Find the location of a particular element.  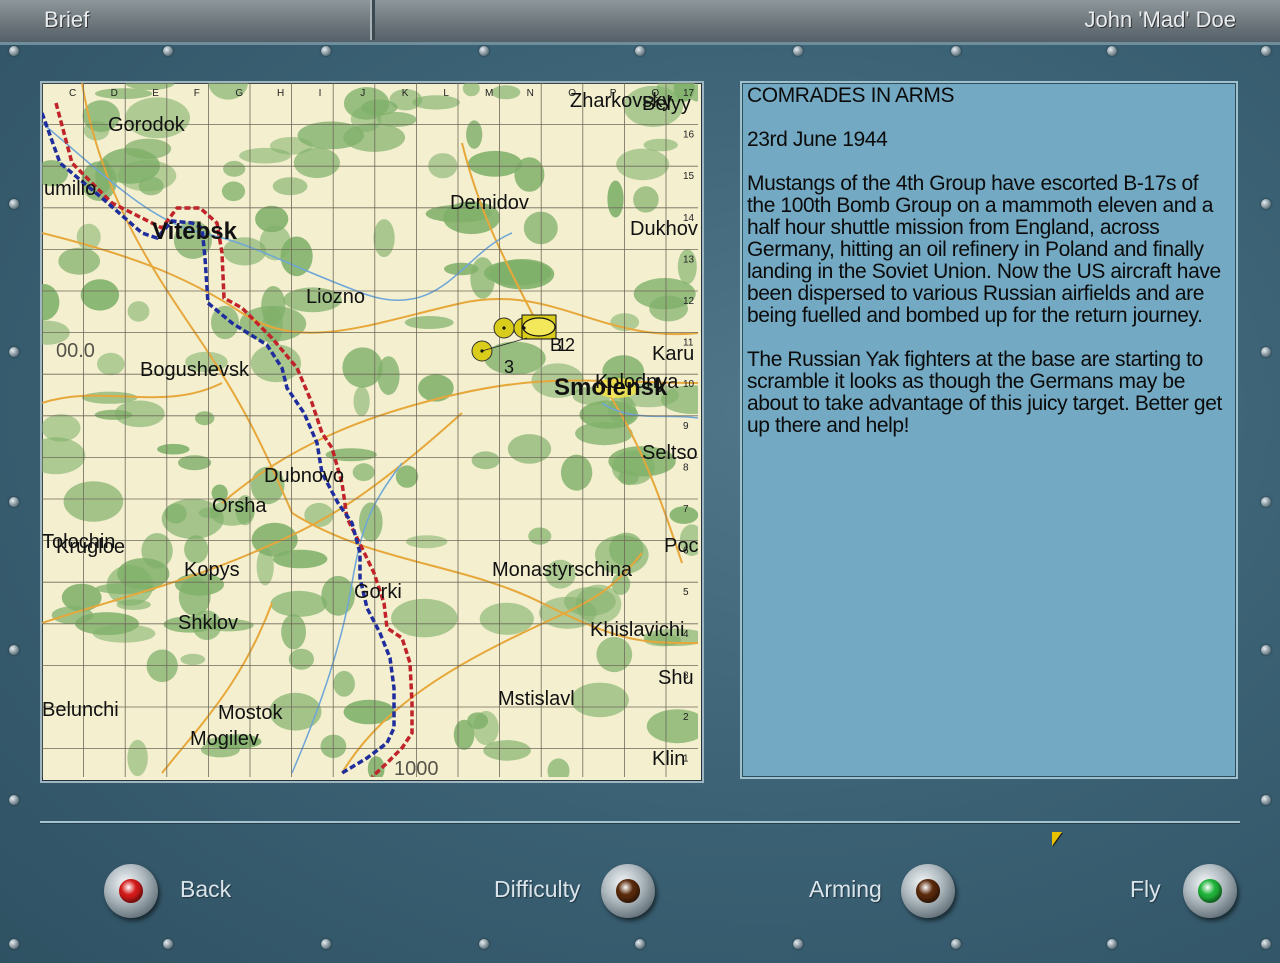

target-aircraft-icon is located at coordinates (539, 327).